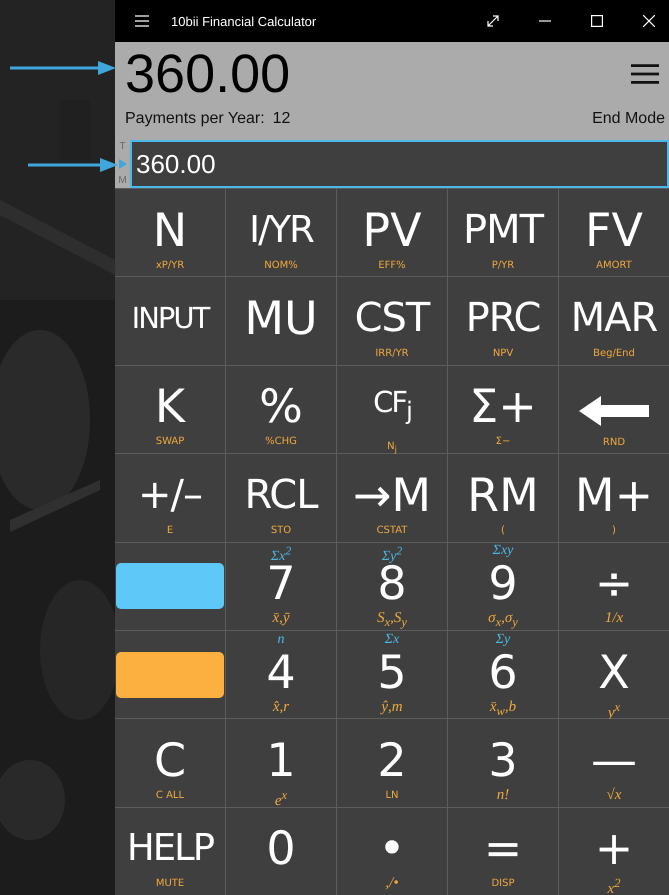  I want to click on secondary-function-label: NOM%, so click(281, 265).